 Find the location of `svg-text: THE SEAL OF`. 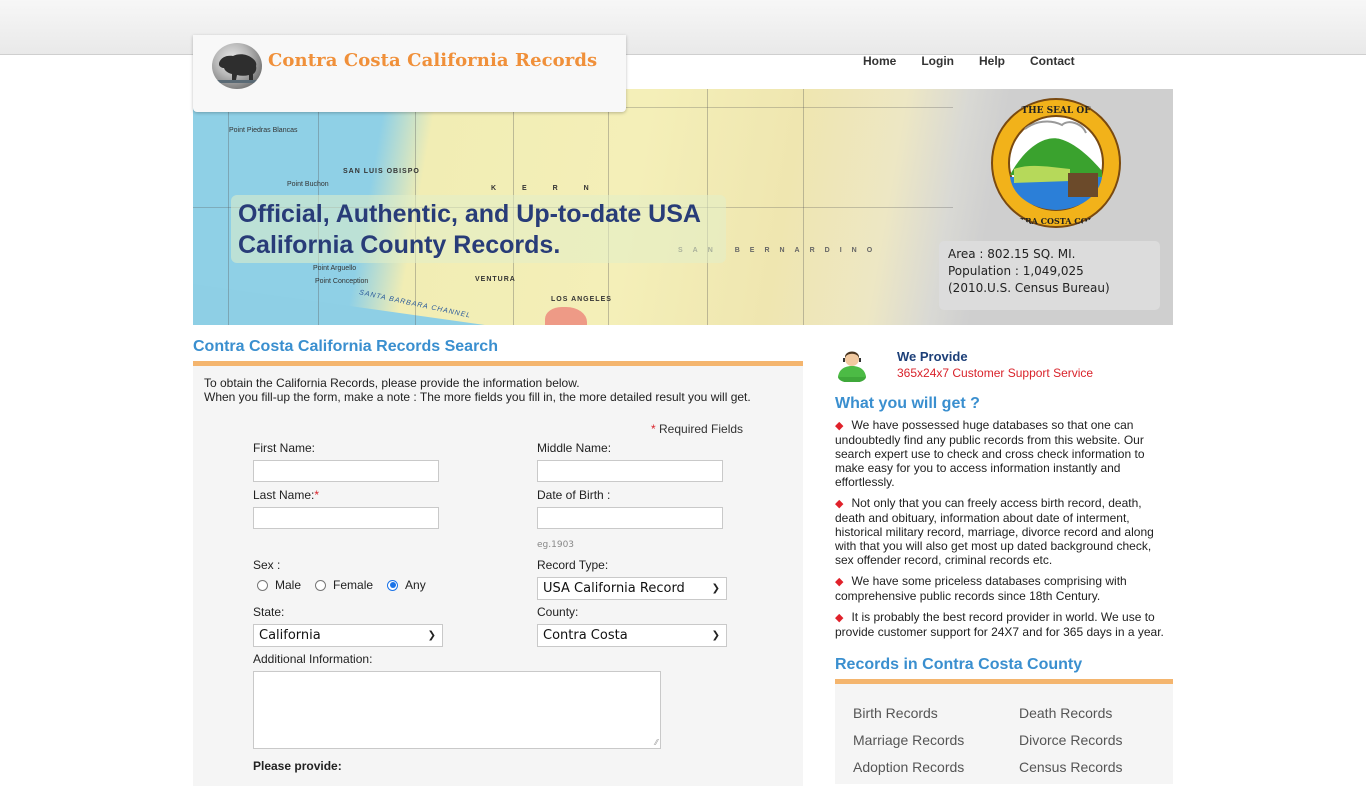

svg-text: THE SEAL OF is located at coordinates (1056, 111).